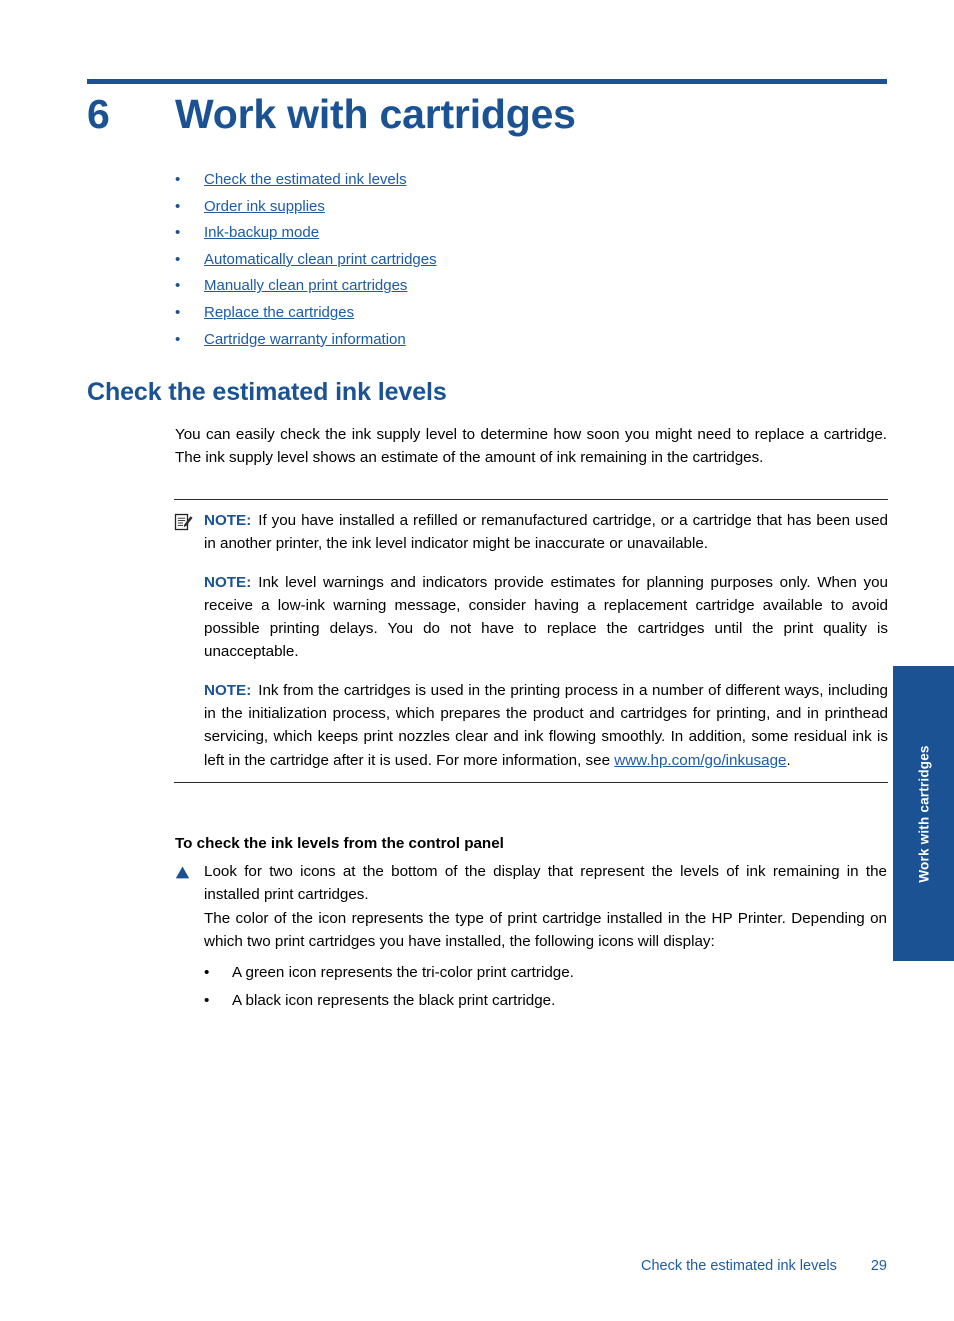  I want to click on link-hp-inkusage: www.hp.com/go/inkusage, so click(700, 760).